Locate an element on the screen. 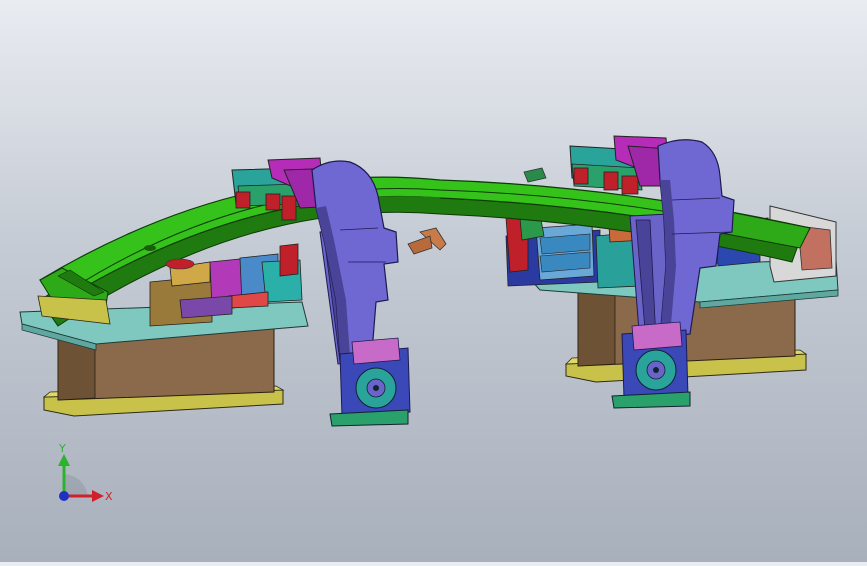 The height and width of the screenshot is (566, 867). x-axis-label: X is located at coordinates (109, 496).